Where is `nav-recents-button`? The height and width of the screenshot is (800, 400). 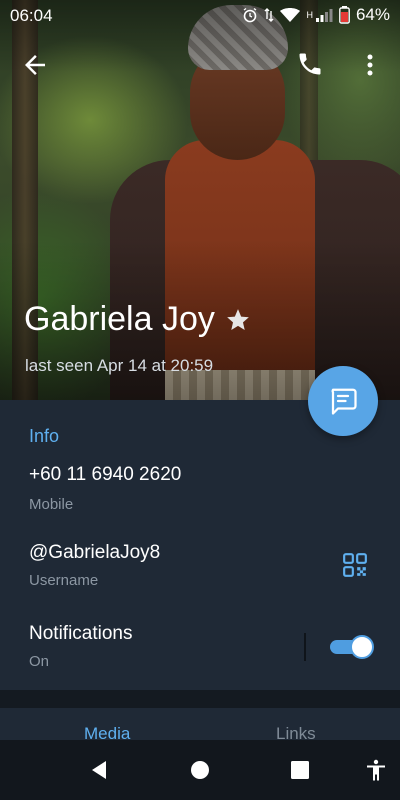 nav-recents-button is located at coordinates (300, 770).